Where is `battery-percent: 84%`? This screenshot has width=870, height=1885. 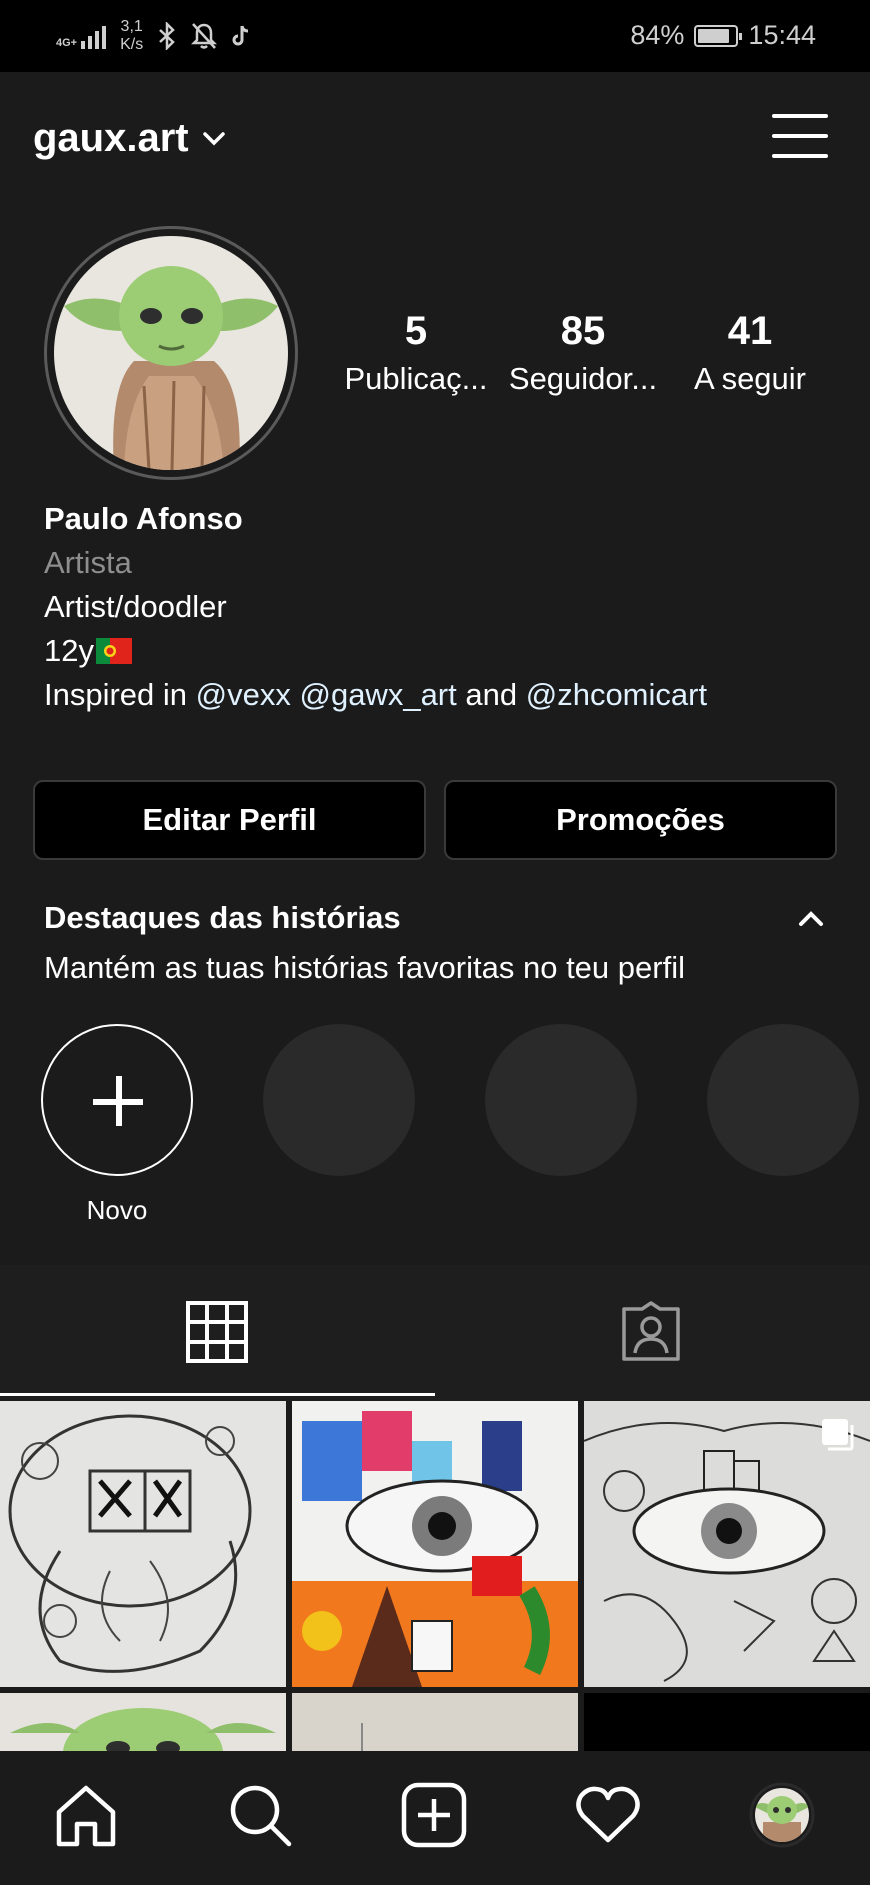 battery-percent: 84% is located at coordinates (657, 35).